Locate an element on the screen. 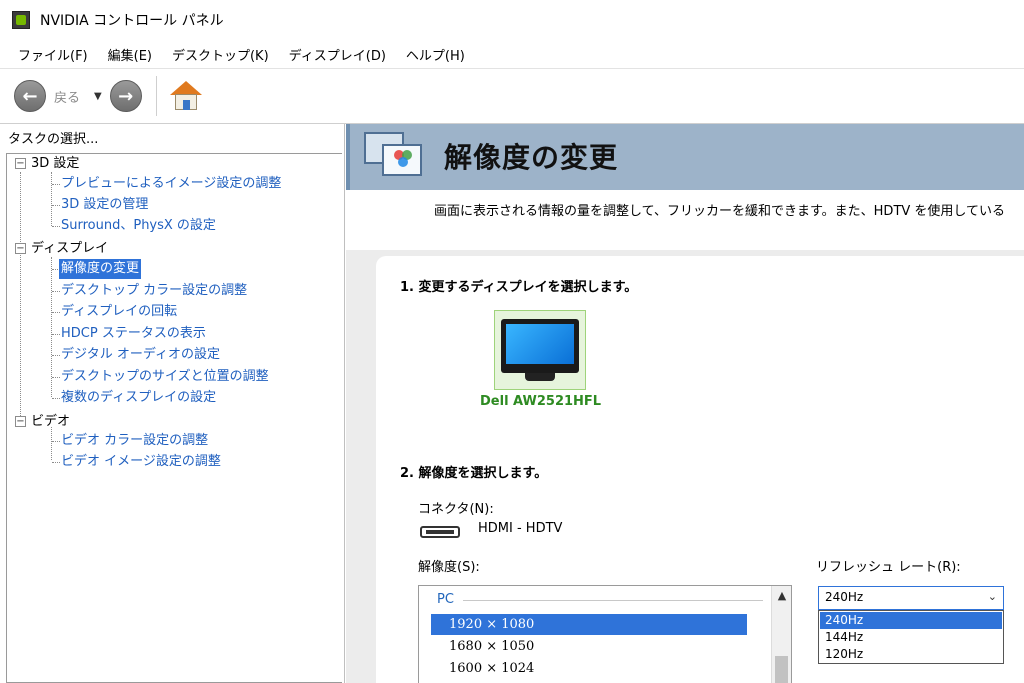 Image resolution: width=1024 pixels, height=683 pixels. resolution-scrollbar: ▲ is located at coordinates (781, 634).